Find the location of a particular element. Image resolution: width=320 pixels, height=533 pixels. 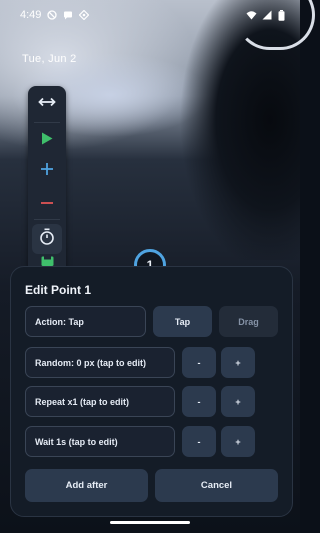

action-field: Action: Tap is located at coordinates (85, 321).